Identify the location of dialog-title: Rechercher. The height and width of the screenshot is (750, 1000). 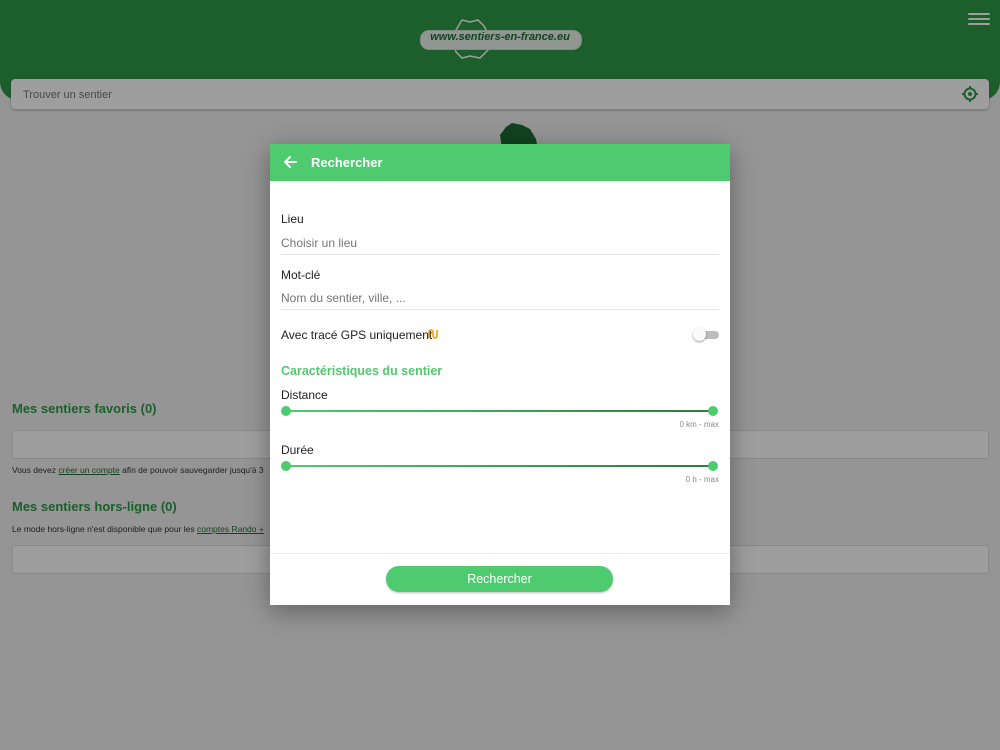
(347, 162).